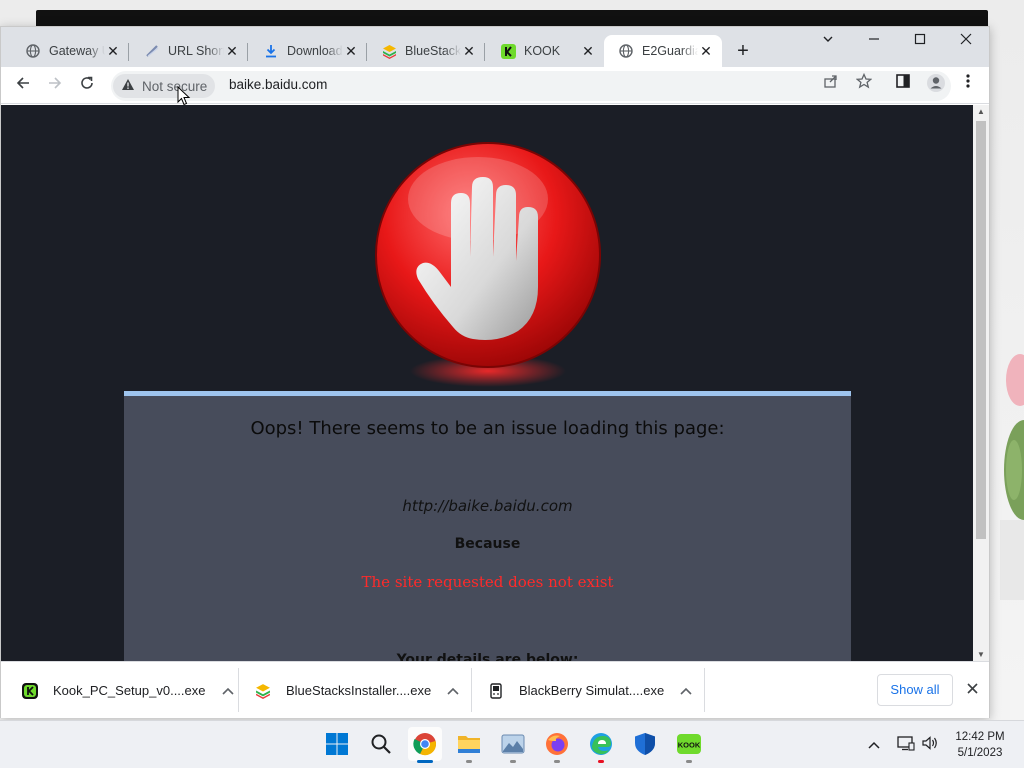 The height and width of the screenshot is (768, 1024). What do you see at coordinates (915, 690) in the screenshot?
I see `show-all-button: Show all` at bounding box center [915, 690].